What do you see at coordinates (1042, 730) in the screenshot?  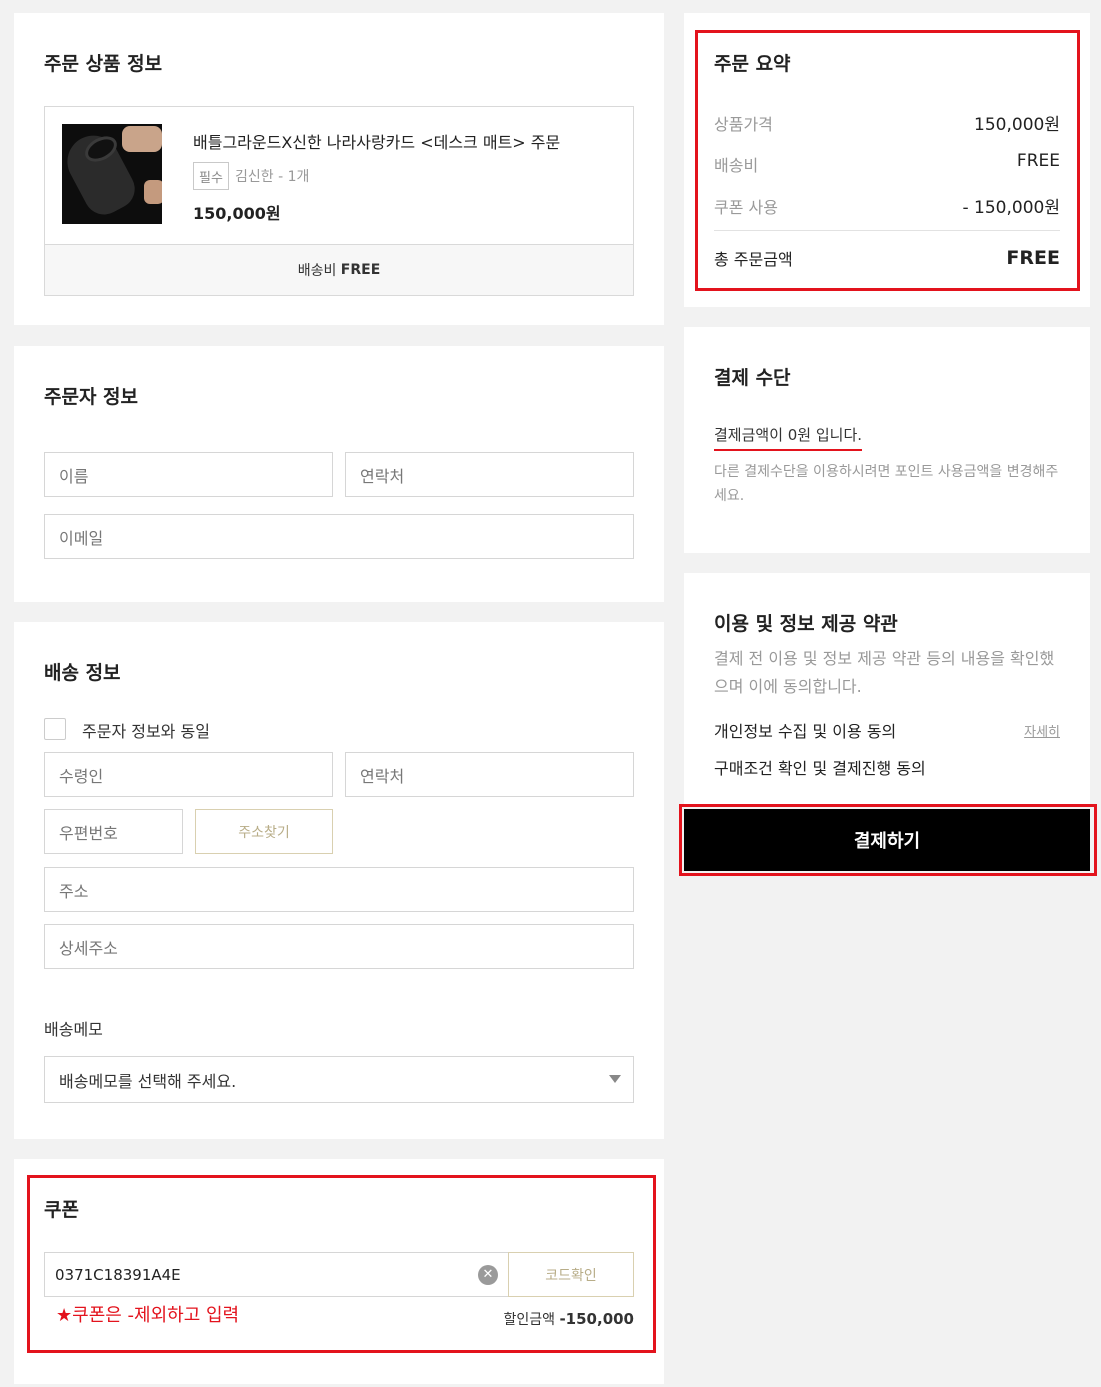 I see `privacy-detail-link: 자세히` at bounding box center [1042, 730].